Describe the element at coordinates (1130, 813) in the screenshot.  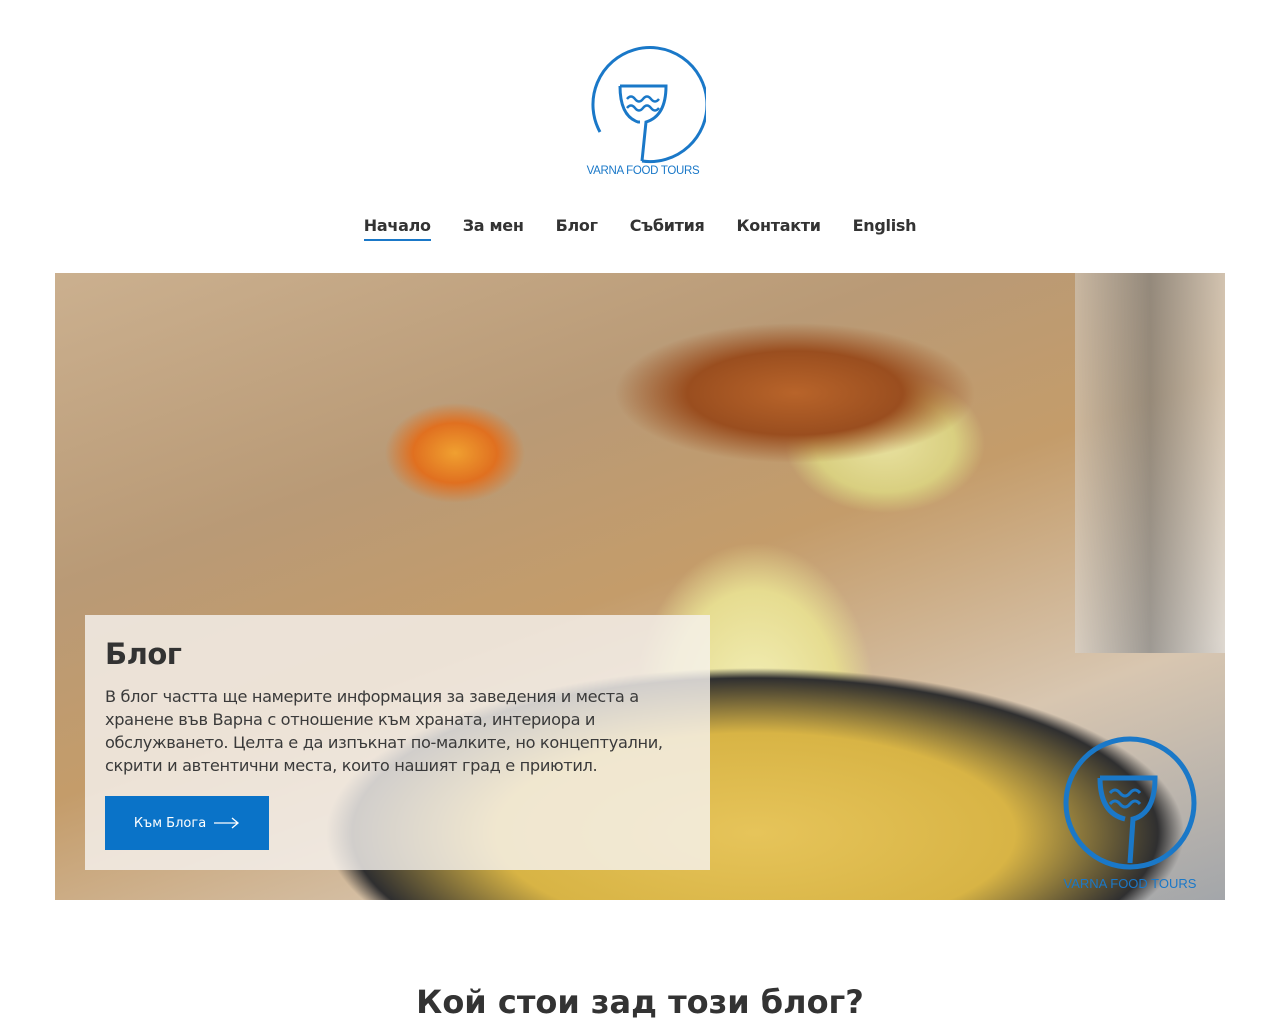
I see `watermark-logo-icon: VARNA FOOD TOURS` at that location.